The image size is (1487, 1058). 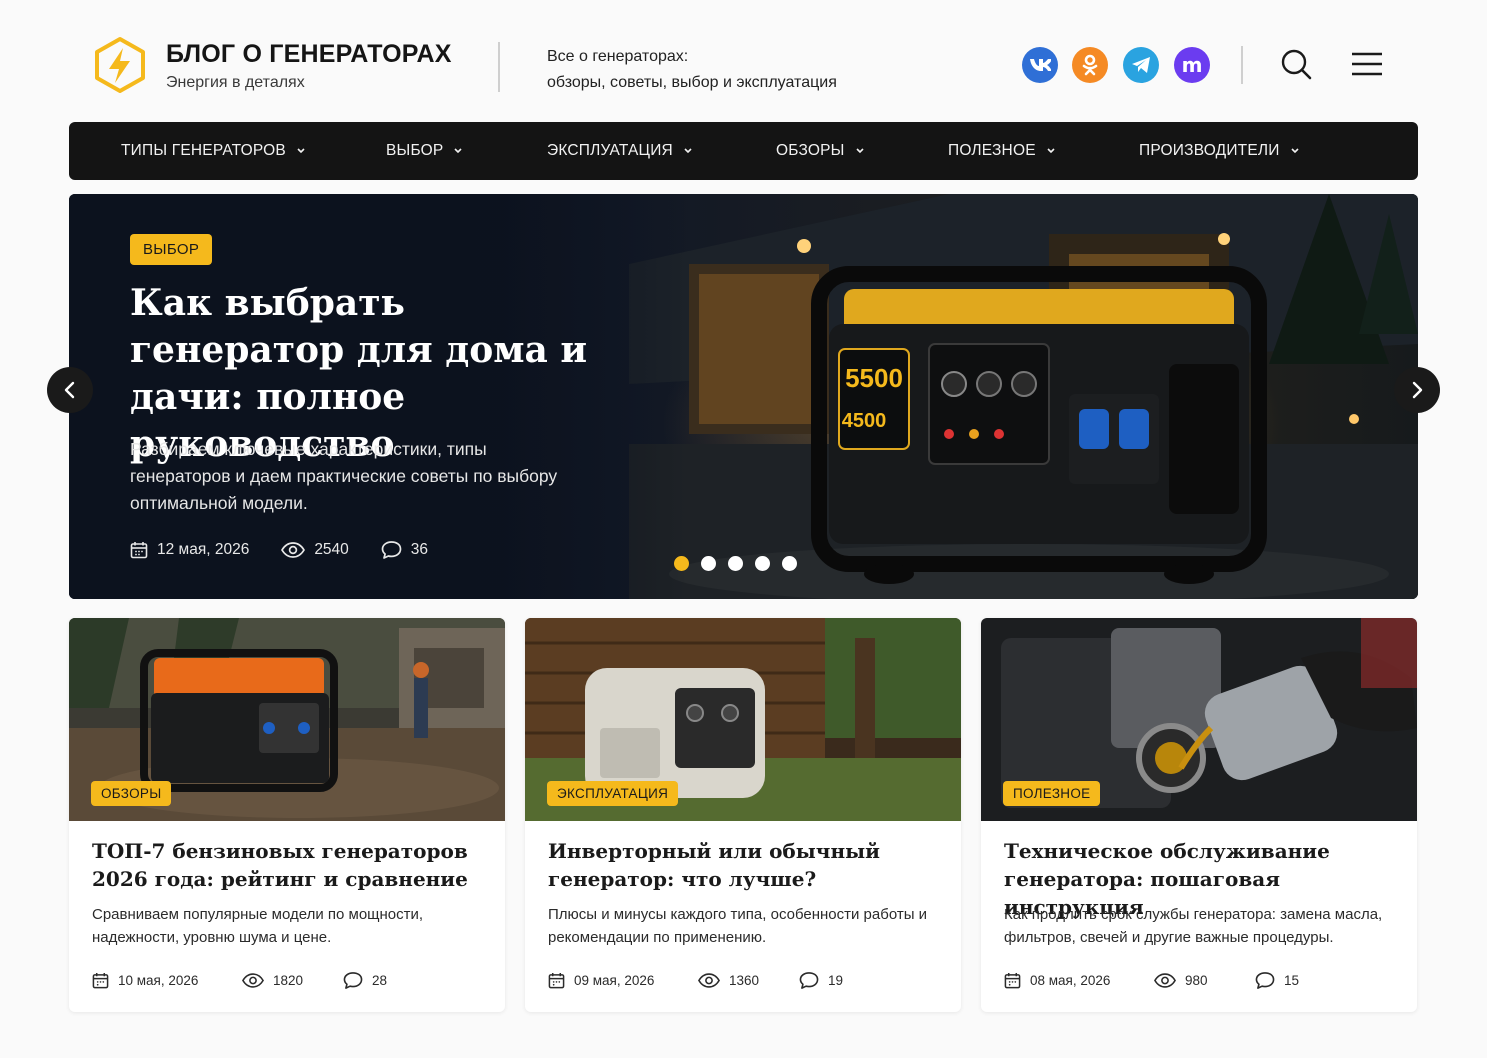 I want to click on nav-item-manufacturers: ПРОИЗВОДИТЕЛИ, so click(x=1219, y=151).